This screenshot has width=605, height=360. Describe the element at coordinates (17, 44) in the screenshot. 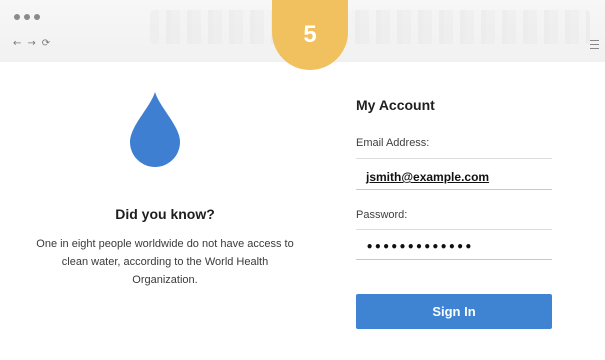

I see `back-arrow-icon: ←` at that location.